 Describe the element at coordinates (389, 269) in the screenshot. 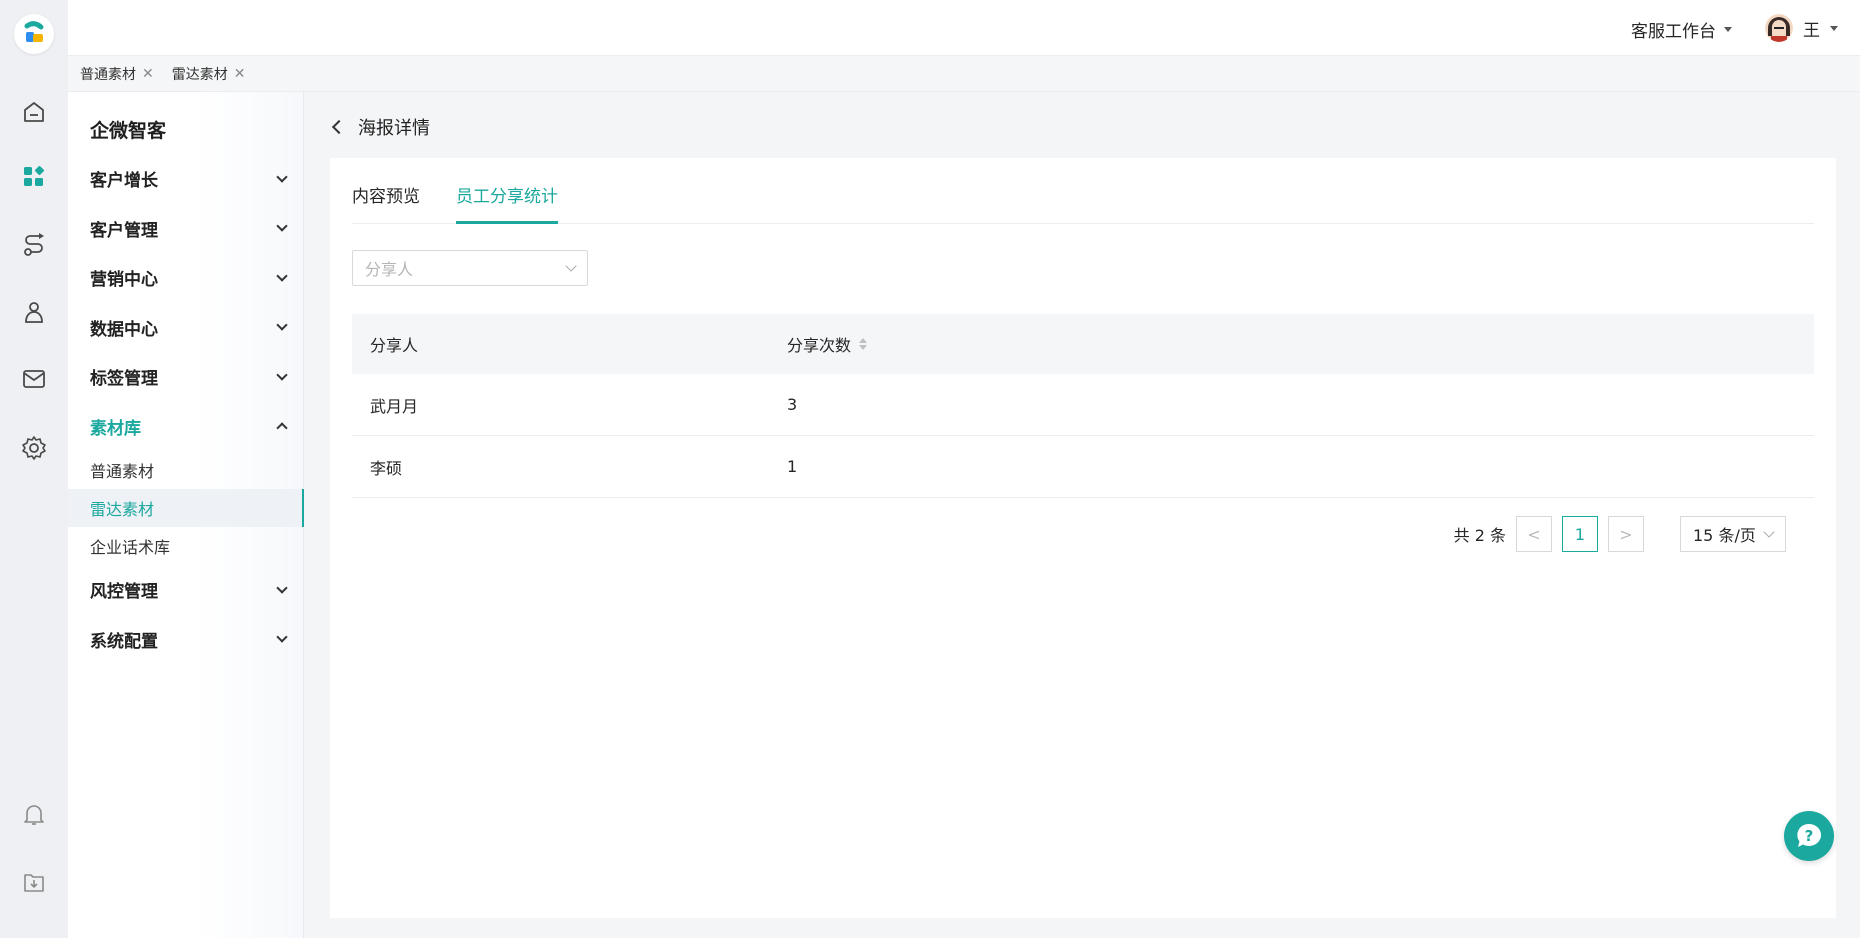

I see `sharer-select-placeholder: 分享人` at that location.